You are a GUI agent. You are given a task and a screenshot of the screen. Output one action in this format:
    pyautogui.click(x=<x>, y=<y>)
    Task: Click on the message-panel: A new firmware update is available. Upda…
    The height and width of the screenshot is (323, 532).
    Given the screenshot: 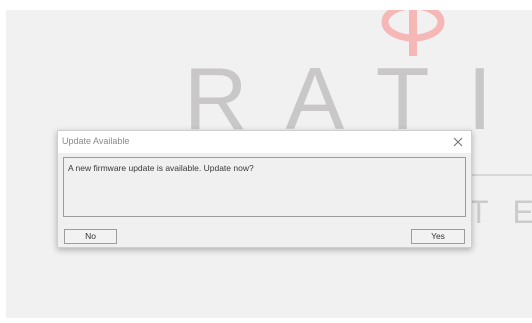 What is the action you would take?
    pyautogui.click(x=264, y=187)
    